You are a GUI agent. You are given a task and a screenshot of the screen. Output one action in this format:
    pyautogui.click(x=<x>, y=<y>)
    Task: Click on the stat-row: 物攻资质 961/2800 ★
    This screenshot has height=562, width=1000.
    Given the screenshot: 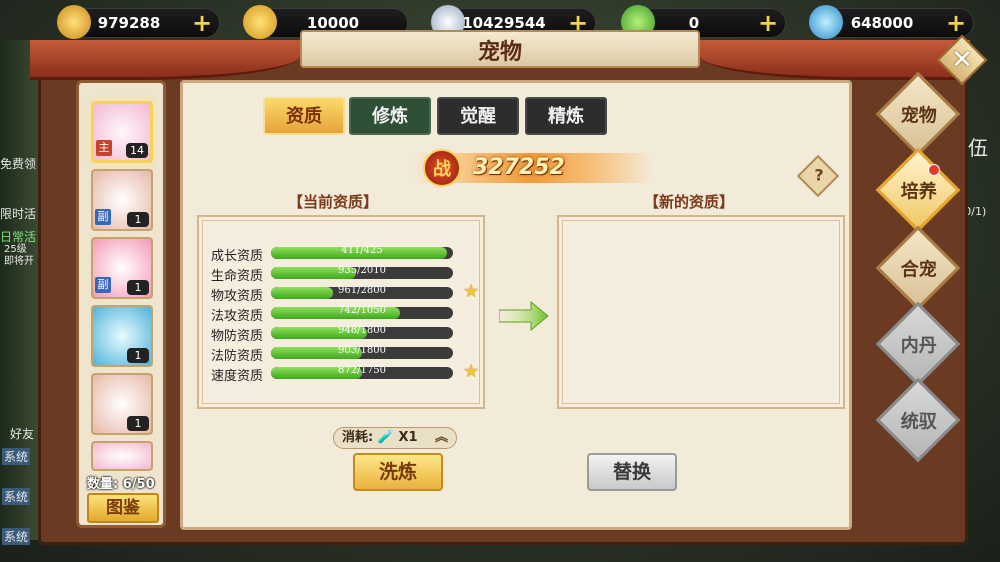 What is the action you would take?
    pyautogui.click(x=361, y=292)
    